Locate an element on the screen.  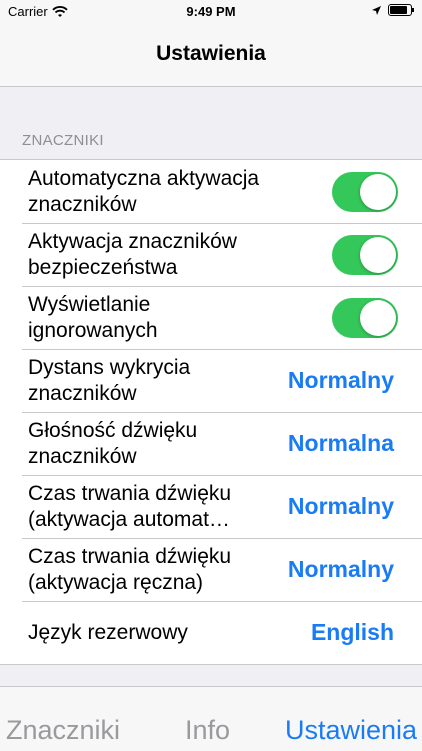
status-bar: Carrier 9:49 PM is located at coordinates (211, 11).